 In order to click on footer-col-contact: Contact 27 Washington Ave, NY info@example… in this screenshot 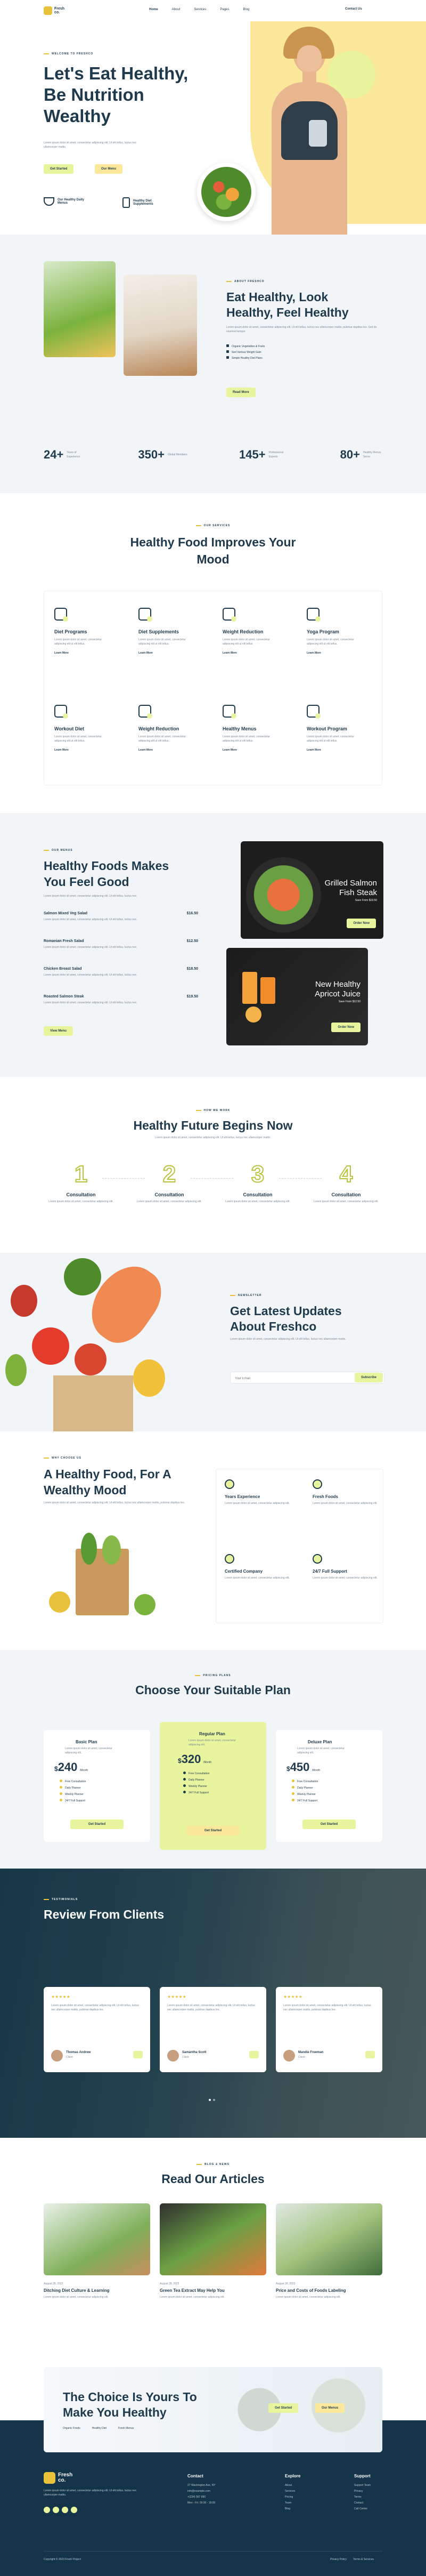, I will do `click(201, 2490)`.